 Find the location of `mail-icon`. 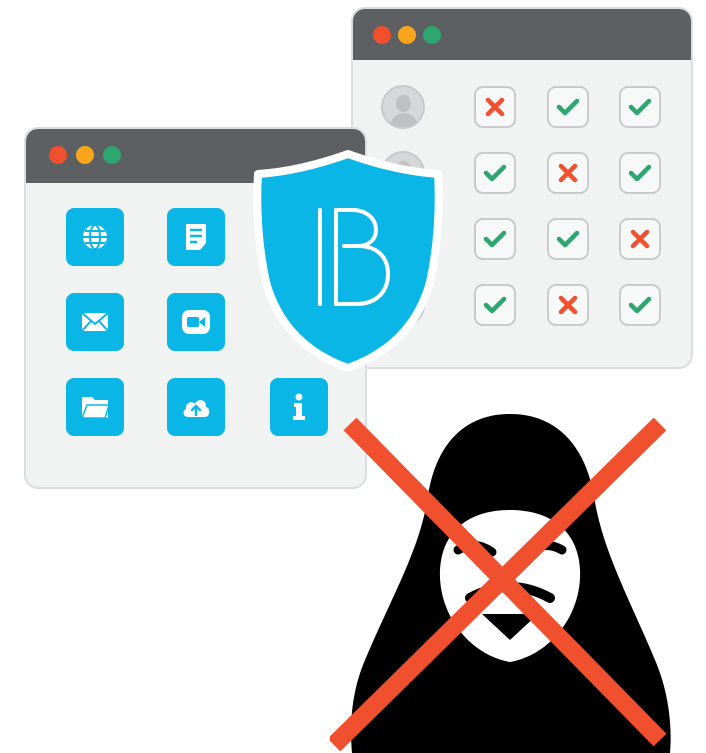

mail-icon is located at coordinates (95, 322).